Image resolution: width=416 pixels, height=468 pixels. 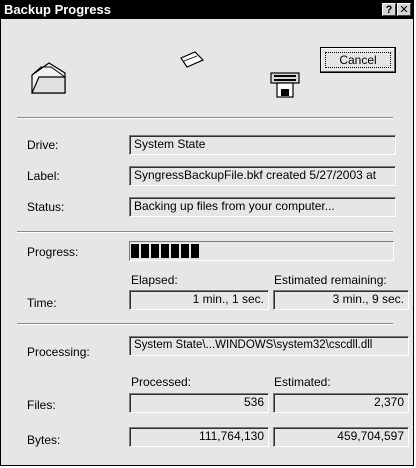 What do you see at coordinates (207, 10) in the screenshot?
I see `title-bar: Backup Progress ? ✕` at bounding box center [207, 10].